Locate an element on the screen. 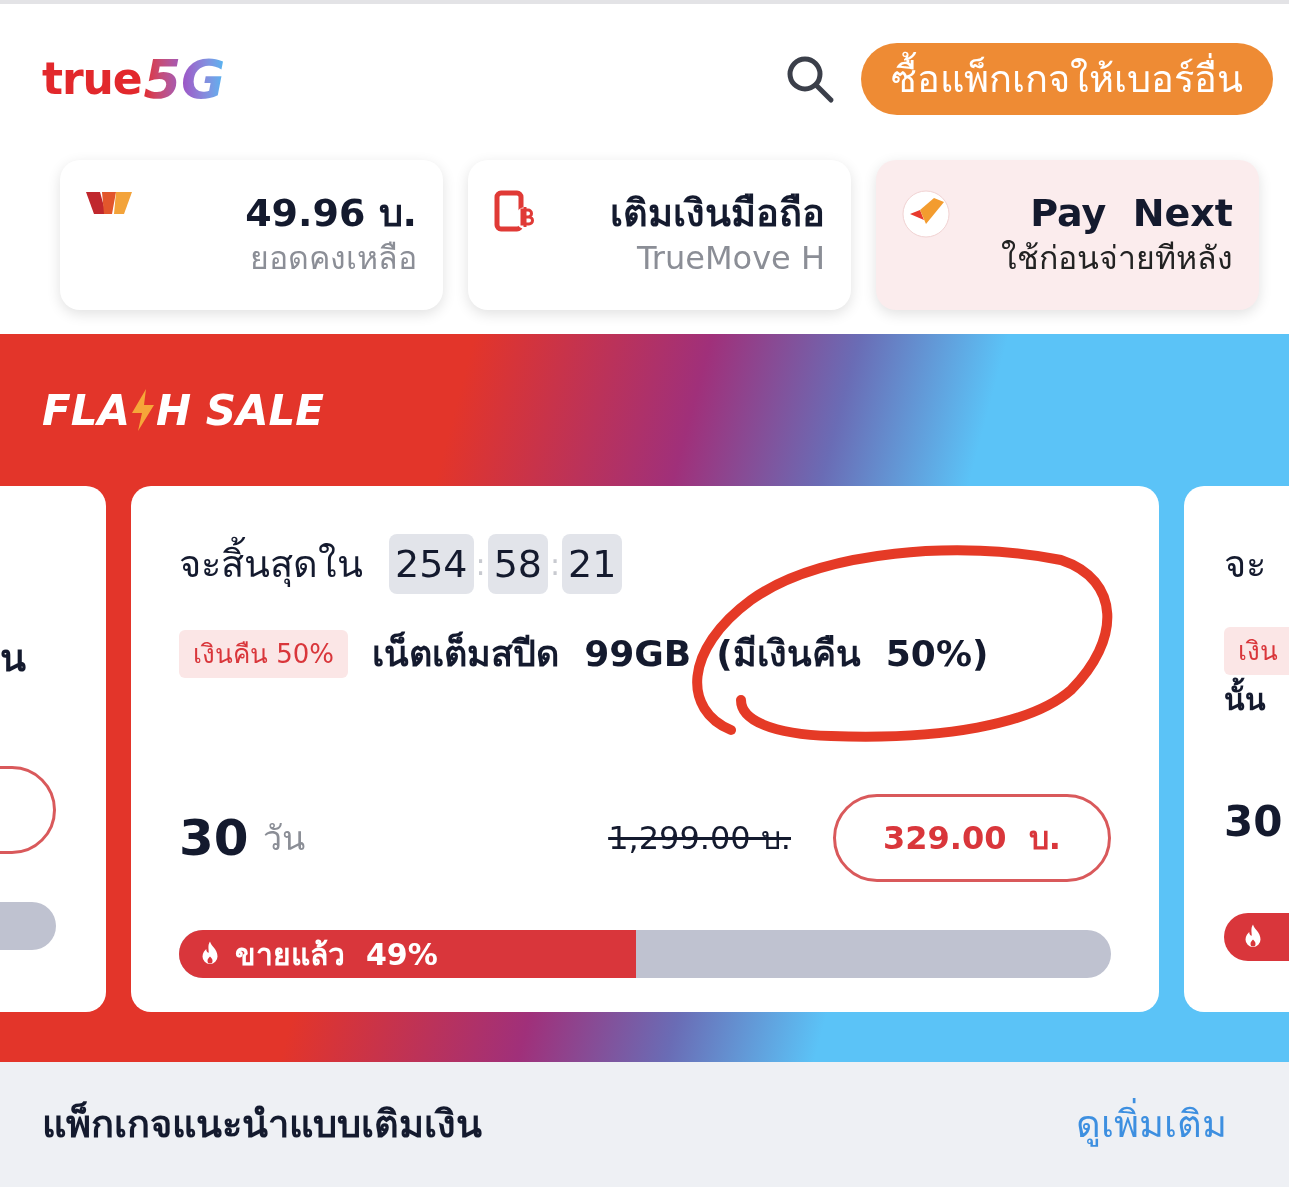 Image resolution: width=1289 pixels, height=1187 pixels. lightning-icon is located at coordinates (142, 410).